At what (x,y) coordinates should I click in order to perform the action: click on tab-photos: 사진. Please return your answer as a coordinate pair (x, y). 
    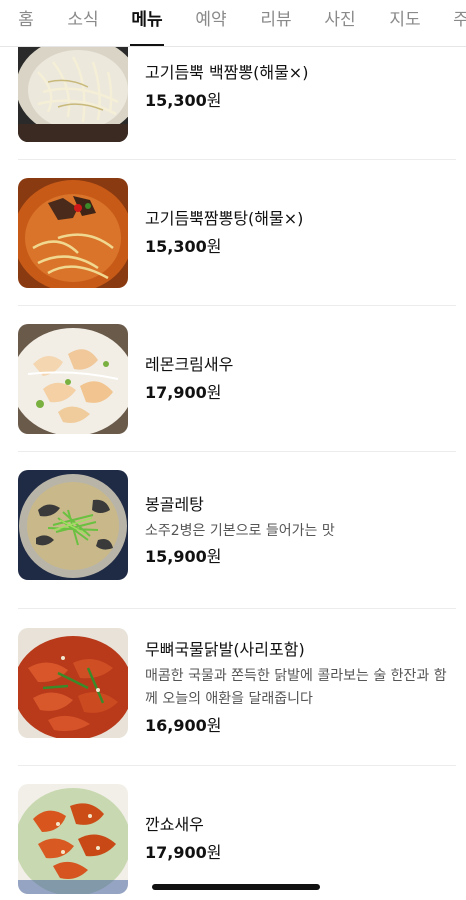
    Looking at the image, I should click on (340, 27).